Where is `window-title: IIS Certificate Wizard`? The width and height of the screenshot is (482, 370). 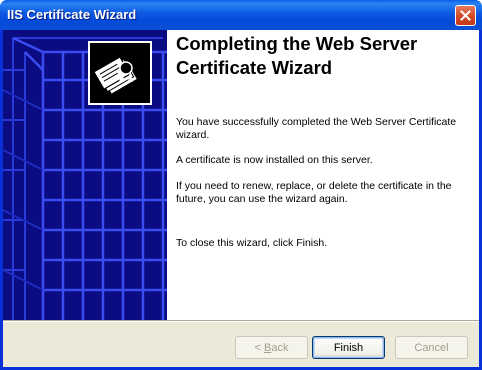
window-title: IIS Certificate Wizard is located at coordinates (72, 14).